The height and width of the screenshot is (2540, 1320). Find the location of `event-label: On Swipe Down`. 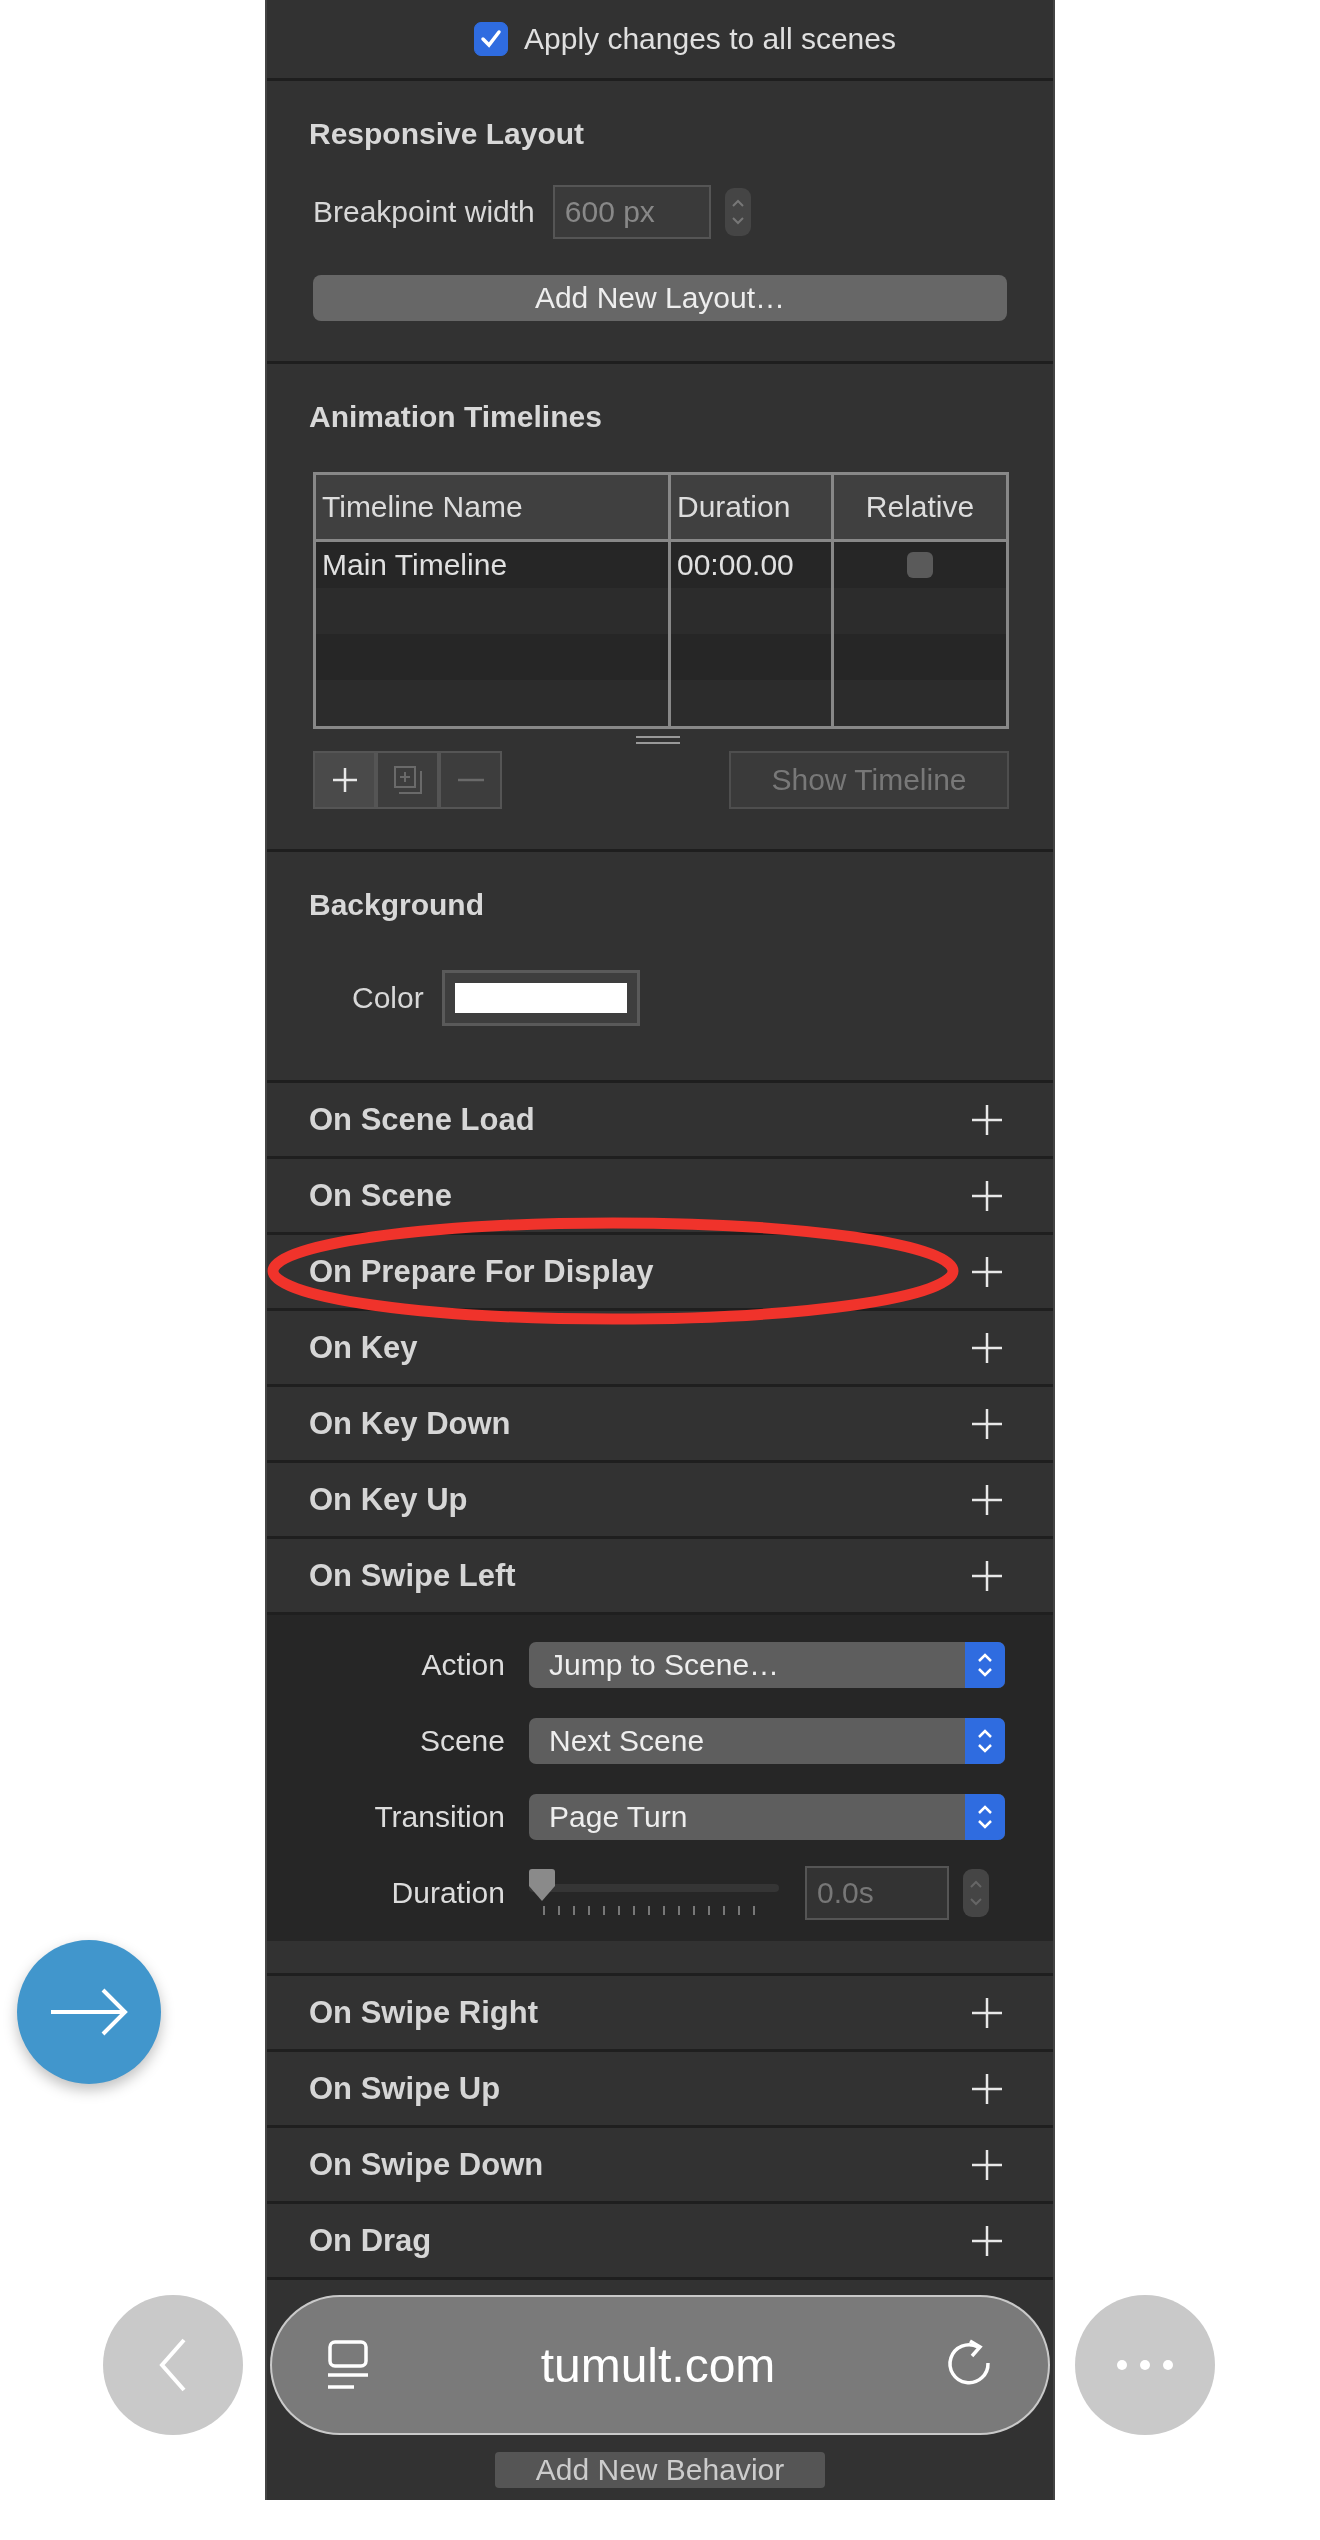

event-label: On Swipe Down is located at coordinates (426, 2164).